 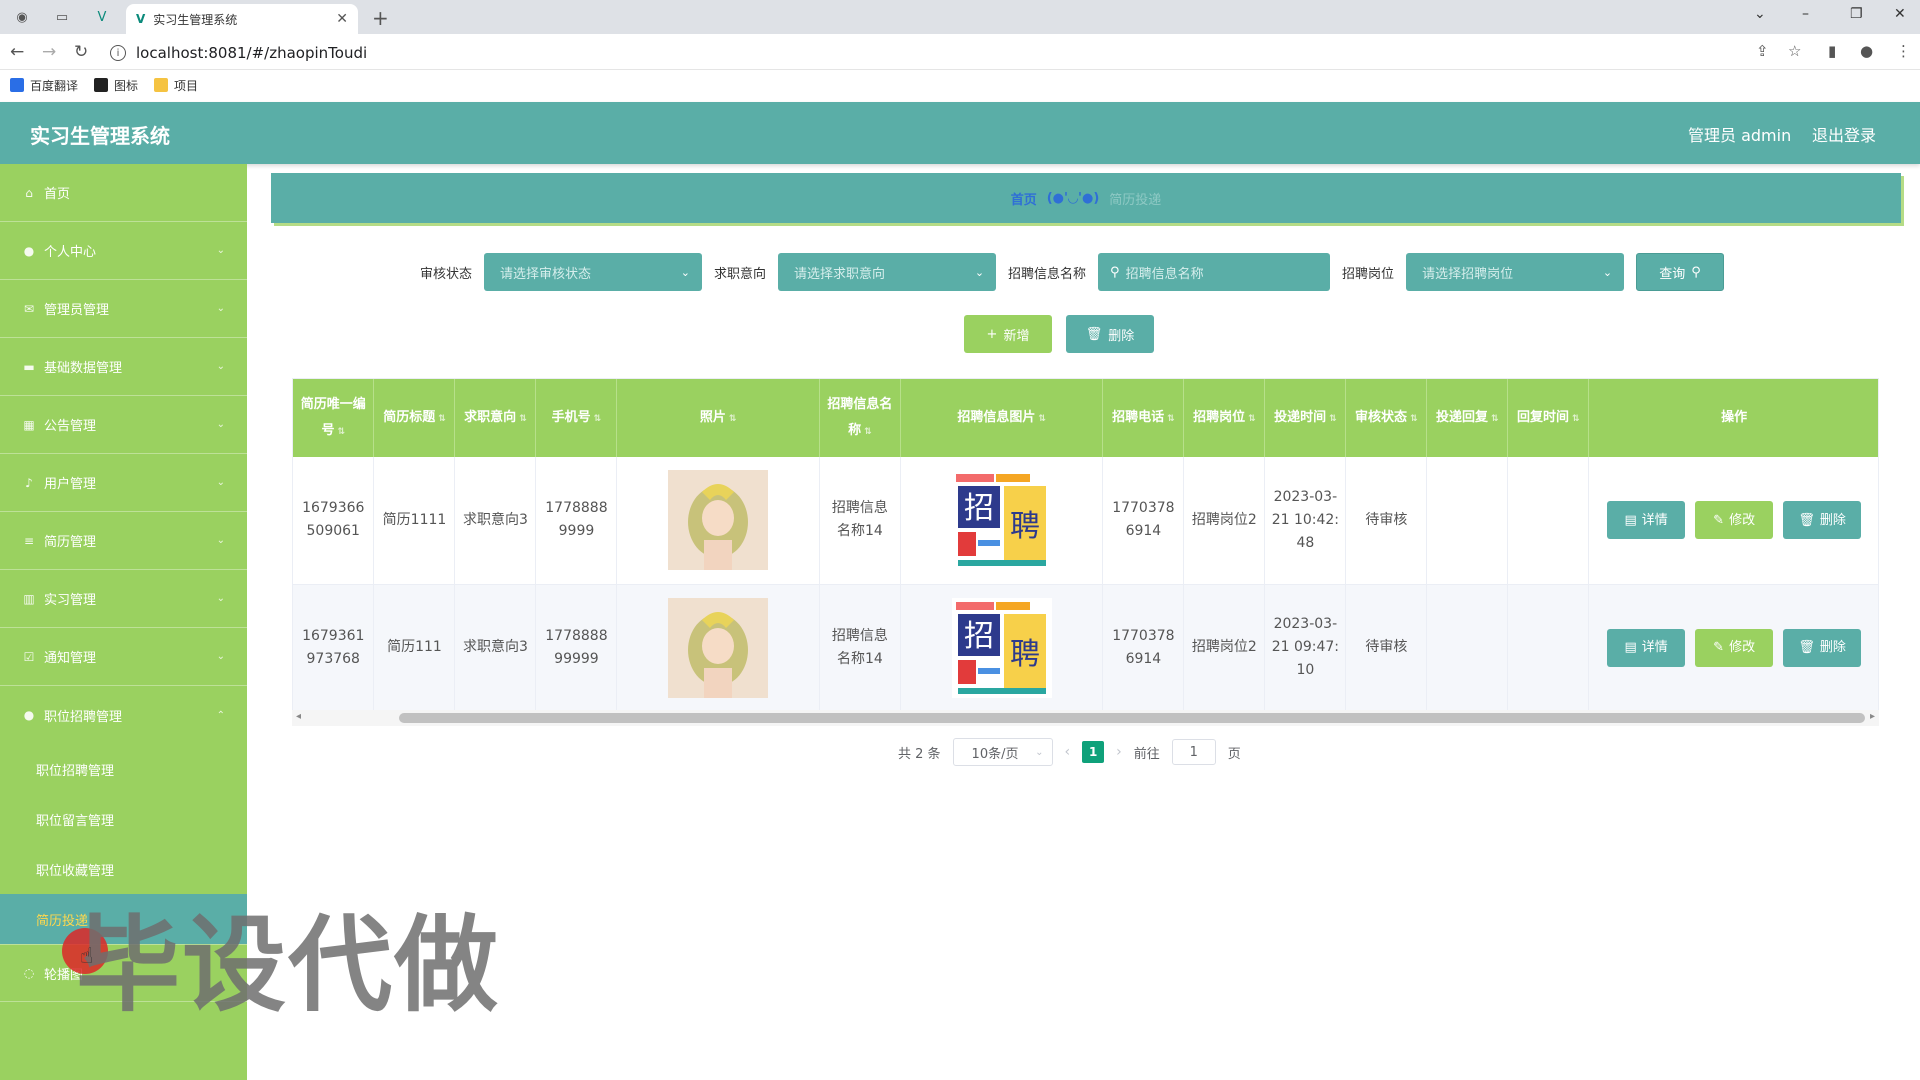 I want to click on breadcrumb-home: 首页, so click(x=1024, y=198).